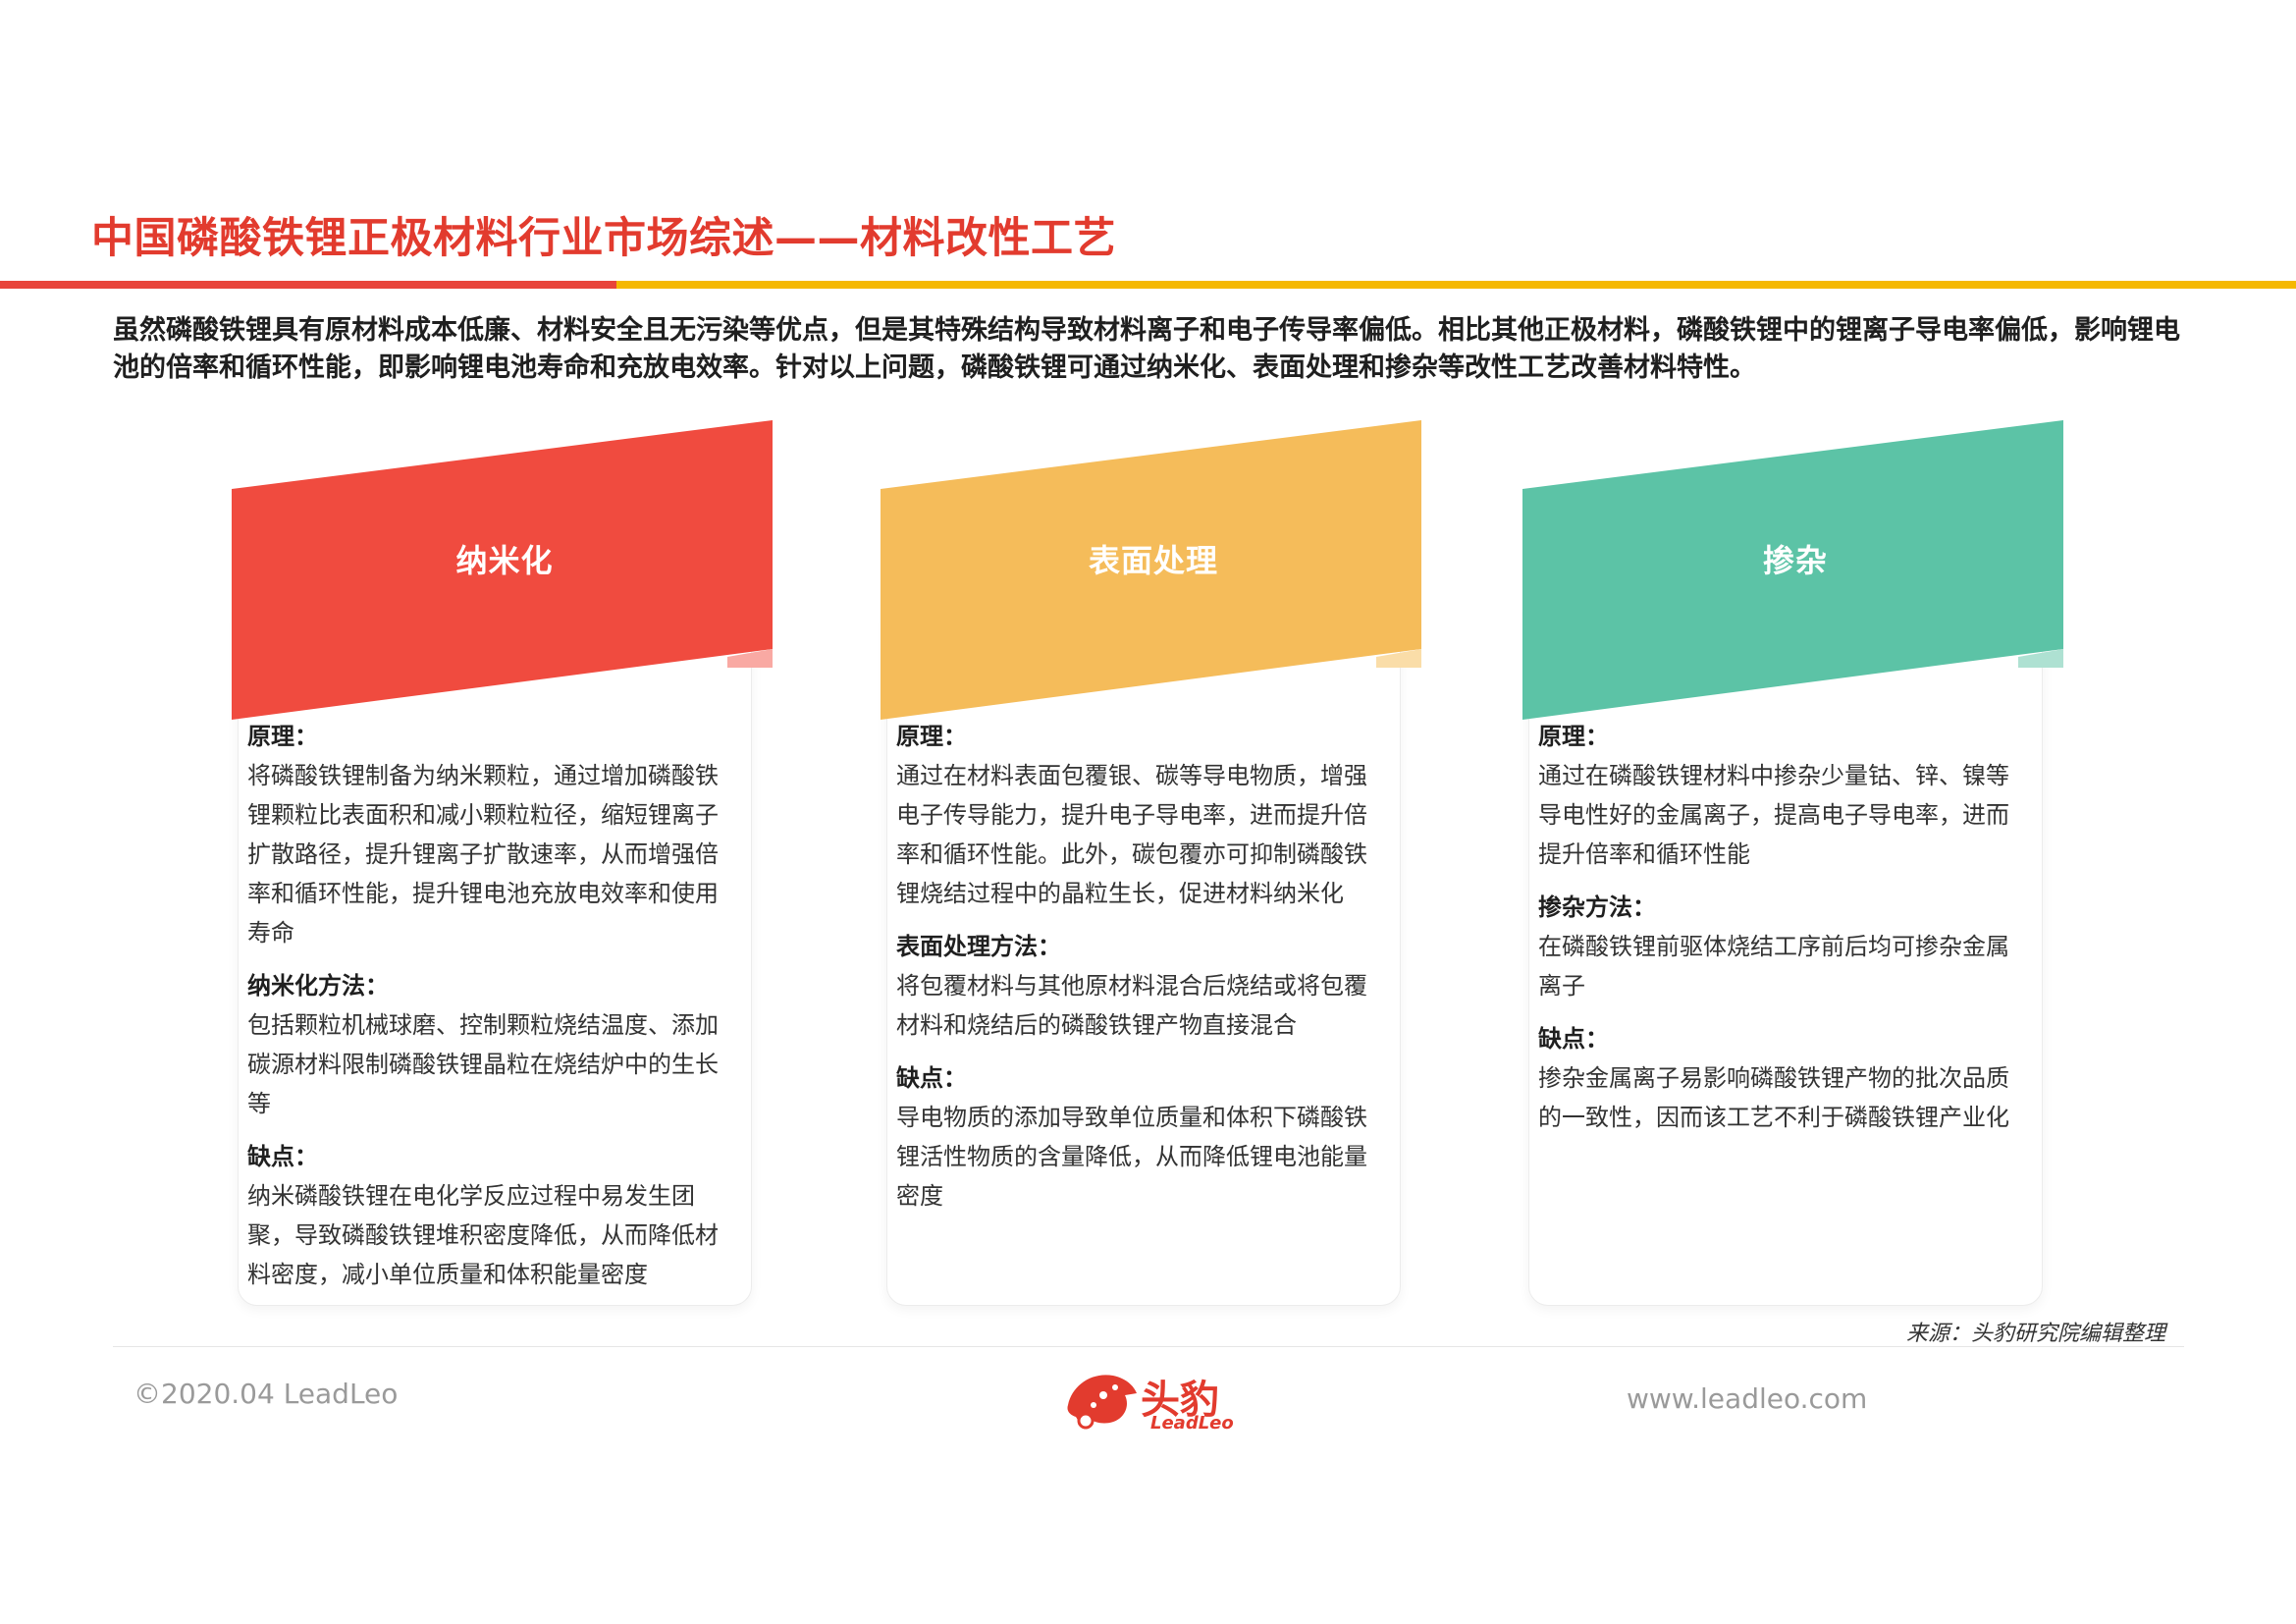 This screenshot has height=1624, width=2296. What do you see at coordinates (979, 946) in the screenshot?
I see `section-label: 表面处理方法：` at bounding box center [979, 946].